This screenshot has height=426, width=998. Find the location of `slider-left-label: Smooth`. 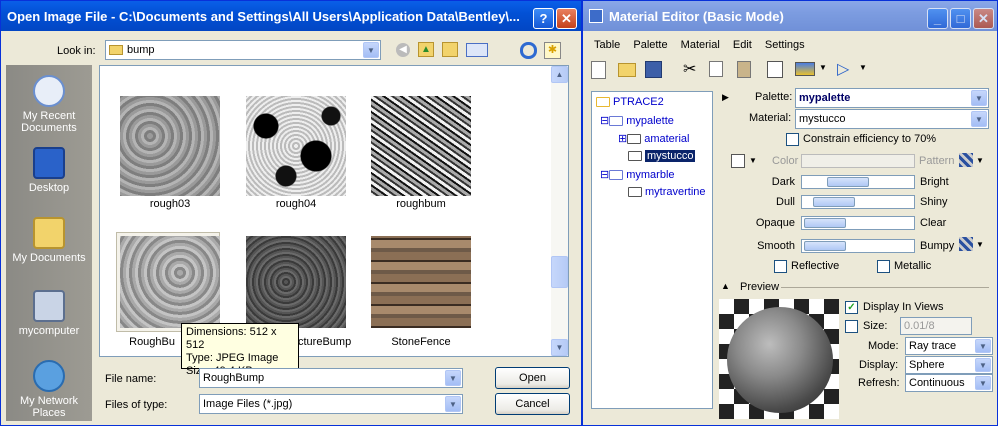

slider-left-label: Smooth is located at coordinates (776, 246).